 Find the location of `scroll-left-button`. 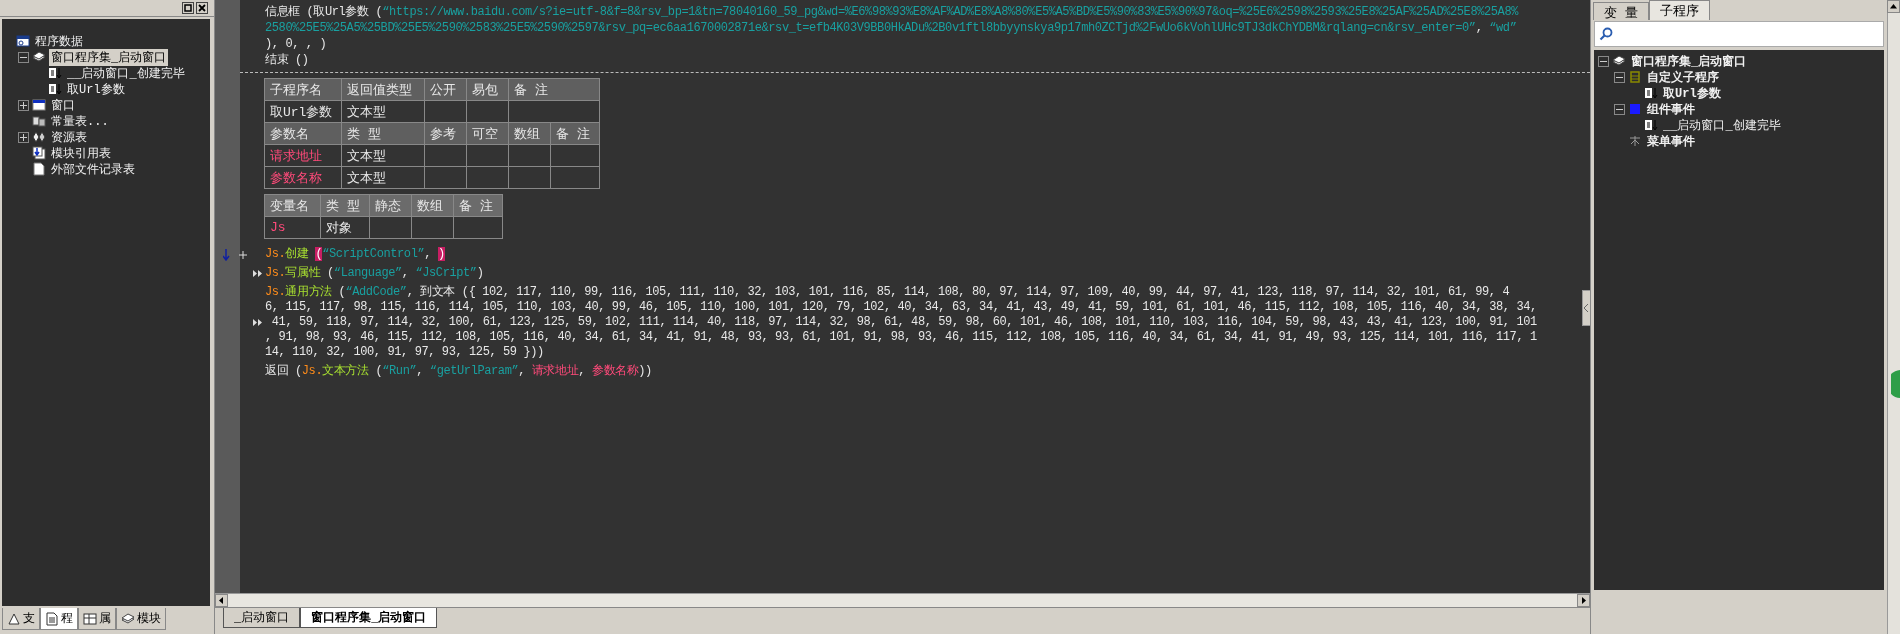

scroll-left-button is located at coordinates (221, 600).